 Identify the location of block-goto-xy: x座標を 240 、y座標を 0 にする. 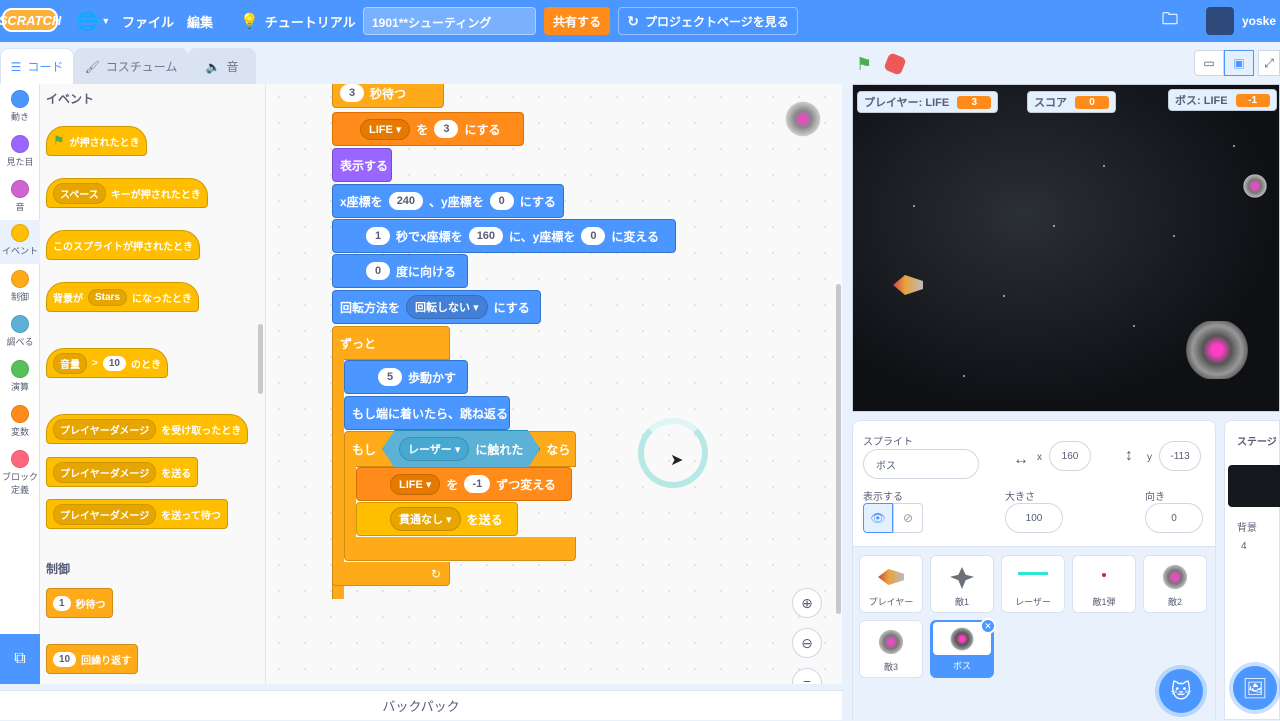
(448, 201).